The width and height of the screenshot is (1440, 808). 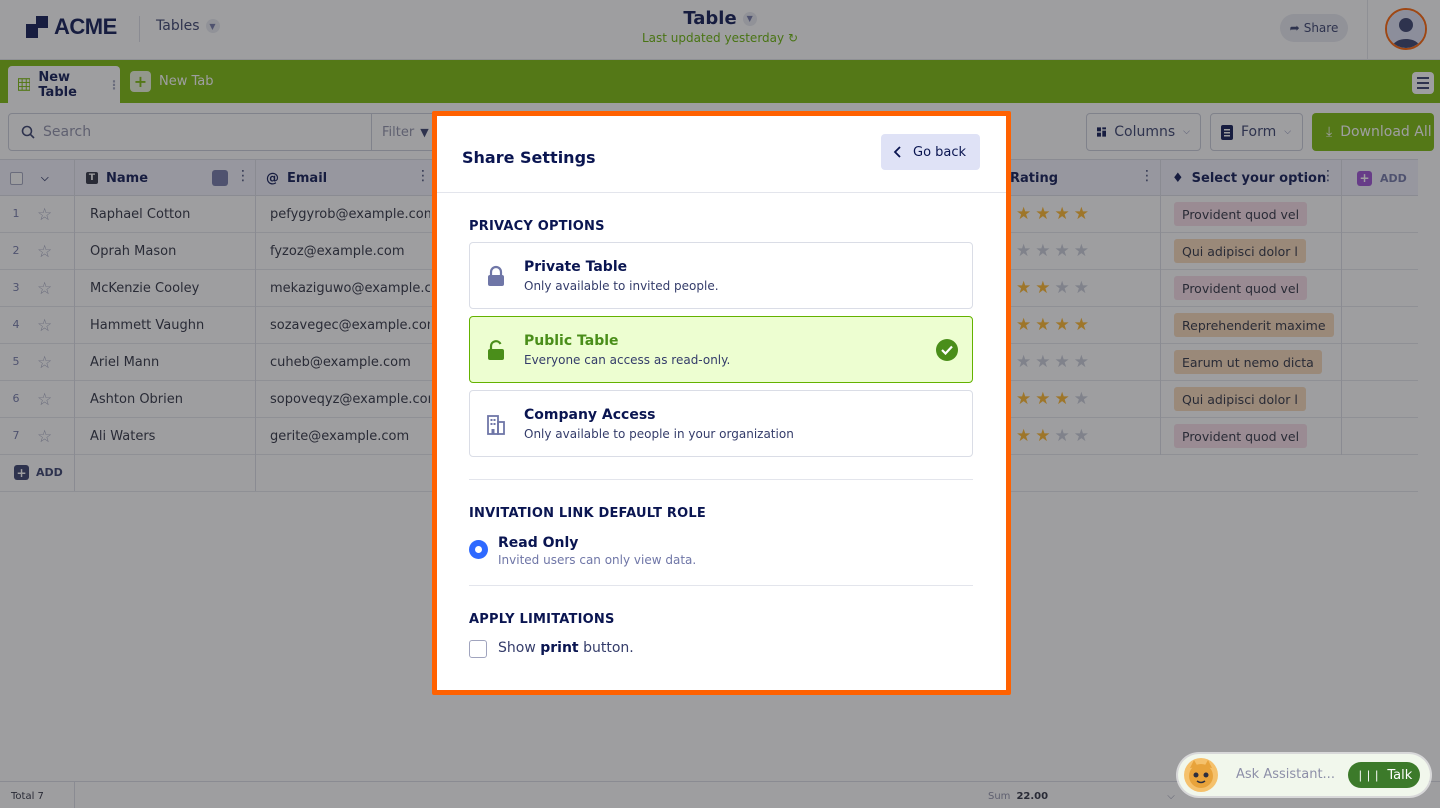 I want to click on voice-bars-icon: ❘❘❘, so click(x=1368, y=775).